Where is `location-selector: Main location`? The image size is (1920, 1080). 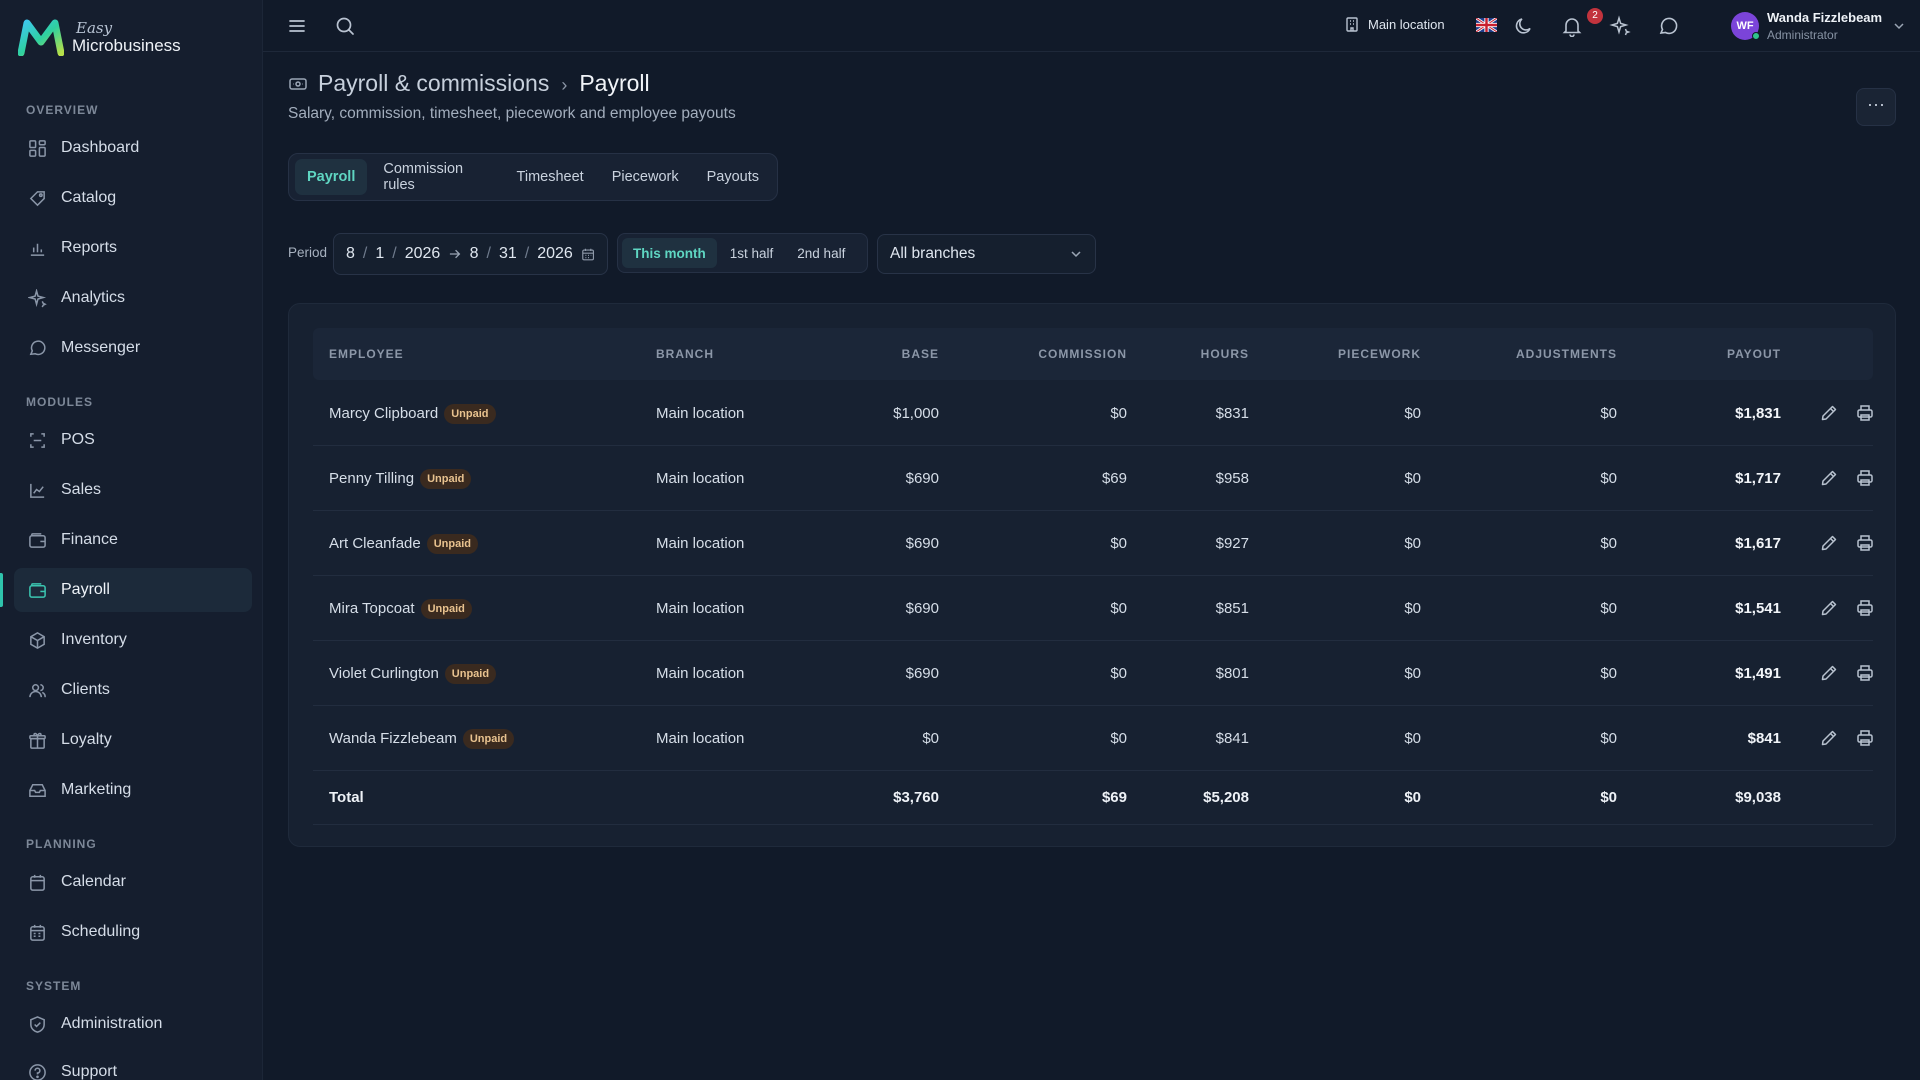 location-selector: Main location is located at coordinates (1394, 24).